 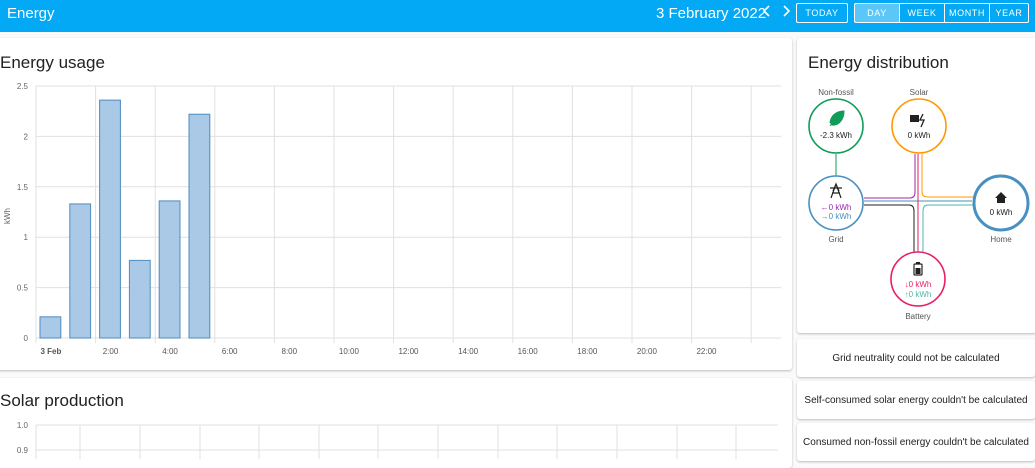 What do you see at coordinates (52, 62) in the screenshot?
I see `energy-usage-title: Energy usage` at bounding box center [52, 62].